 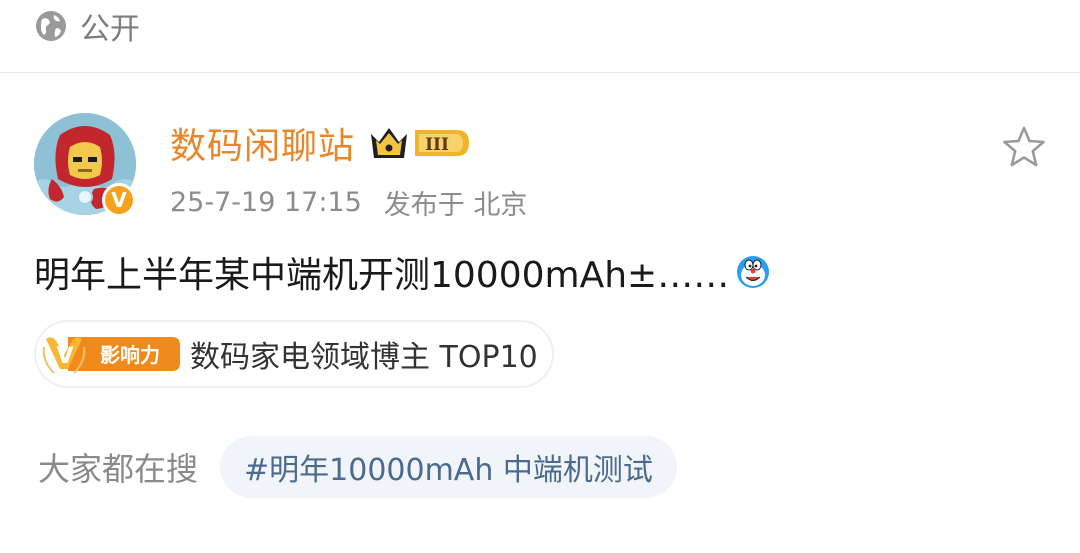 I want to click on influence-badge-icon: V 影响力, so click(x=111, y=355).